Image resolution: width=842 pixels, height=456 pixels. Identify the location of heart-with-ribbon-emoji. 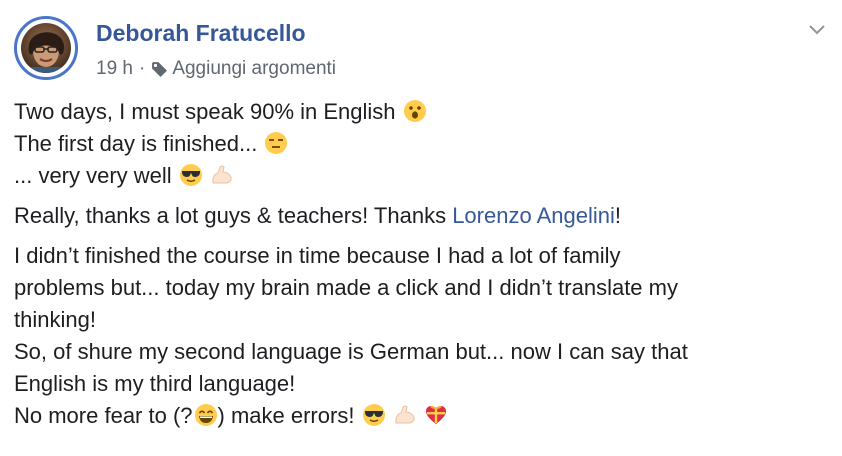
(435, 414).